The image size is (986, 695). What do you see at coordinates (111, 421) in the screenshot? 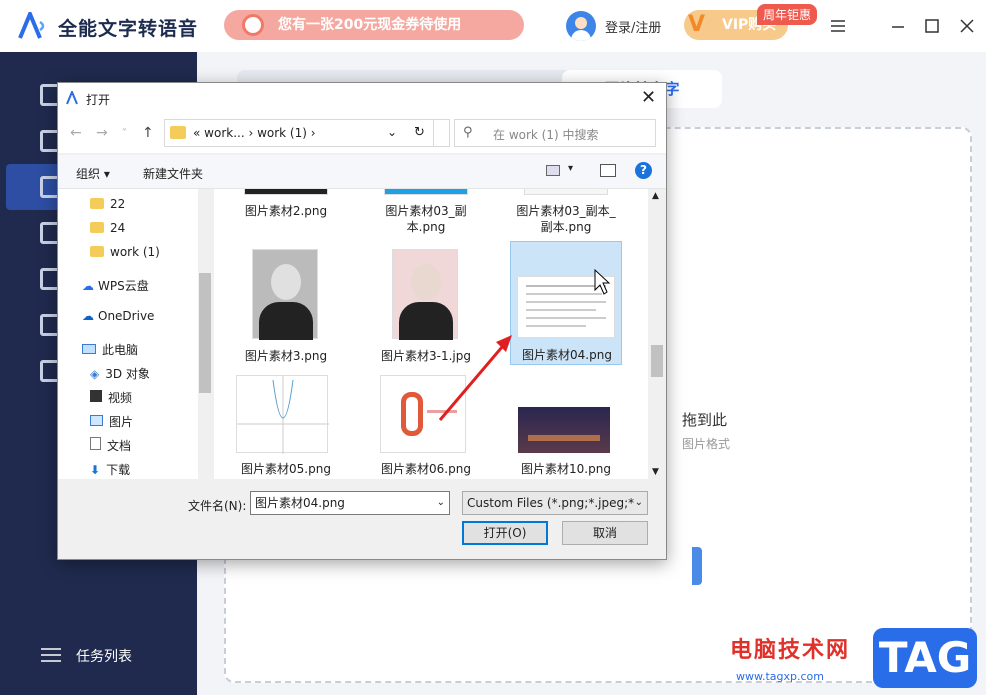
I see `tree-item-pictures: 图片` at bounding box center [111, 421].